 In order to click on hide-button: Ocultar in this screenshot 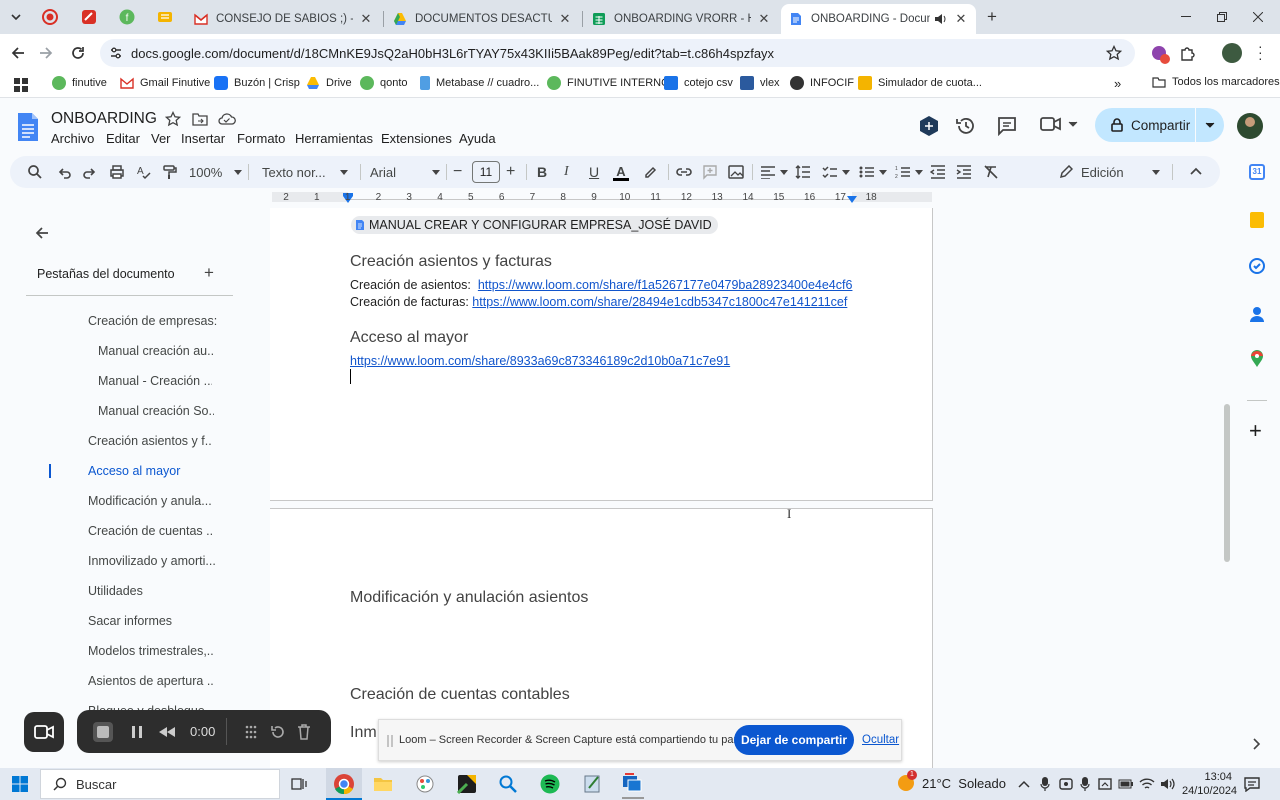, I will do `click(880, 740)`.